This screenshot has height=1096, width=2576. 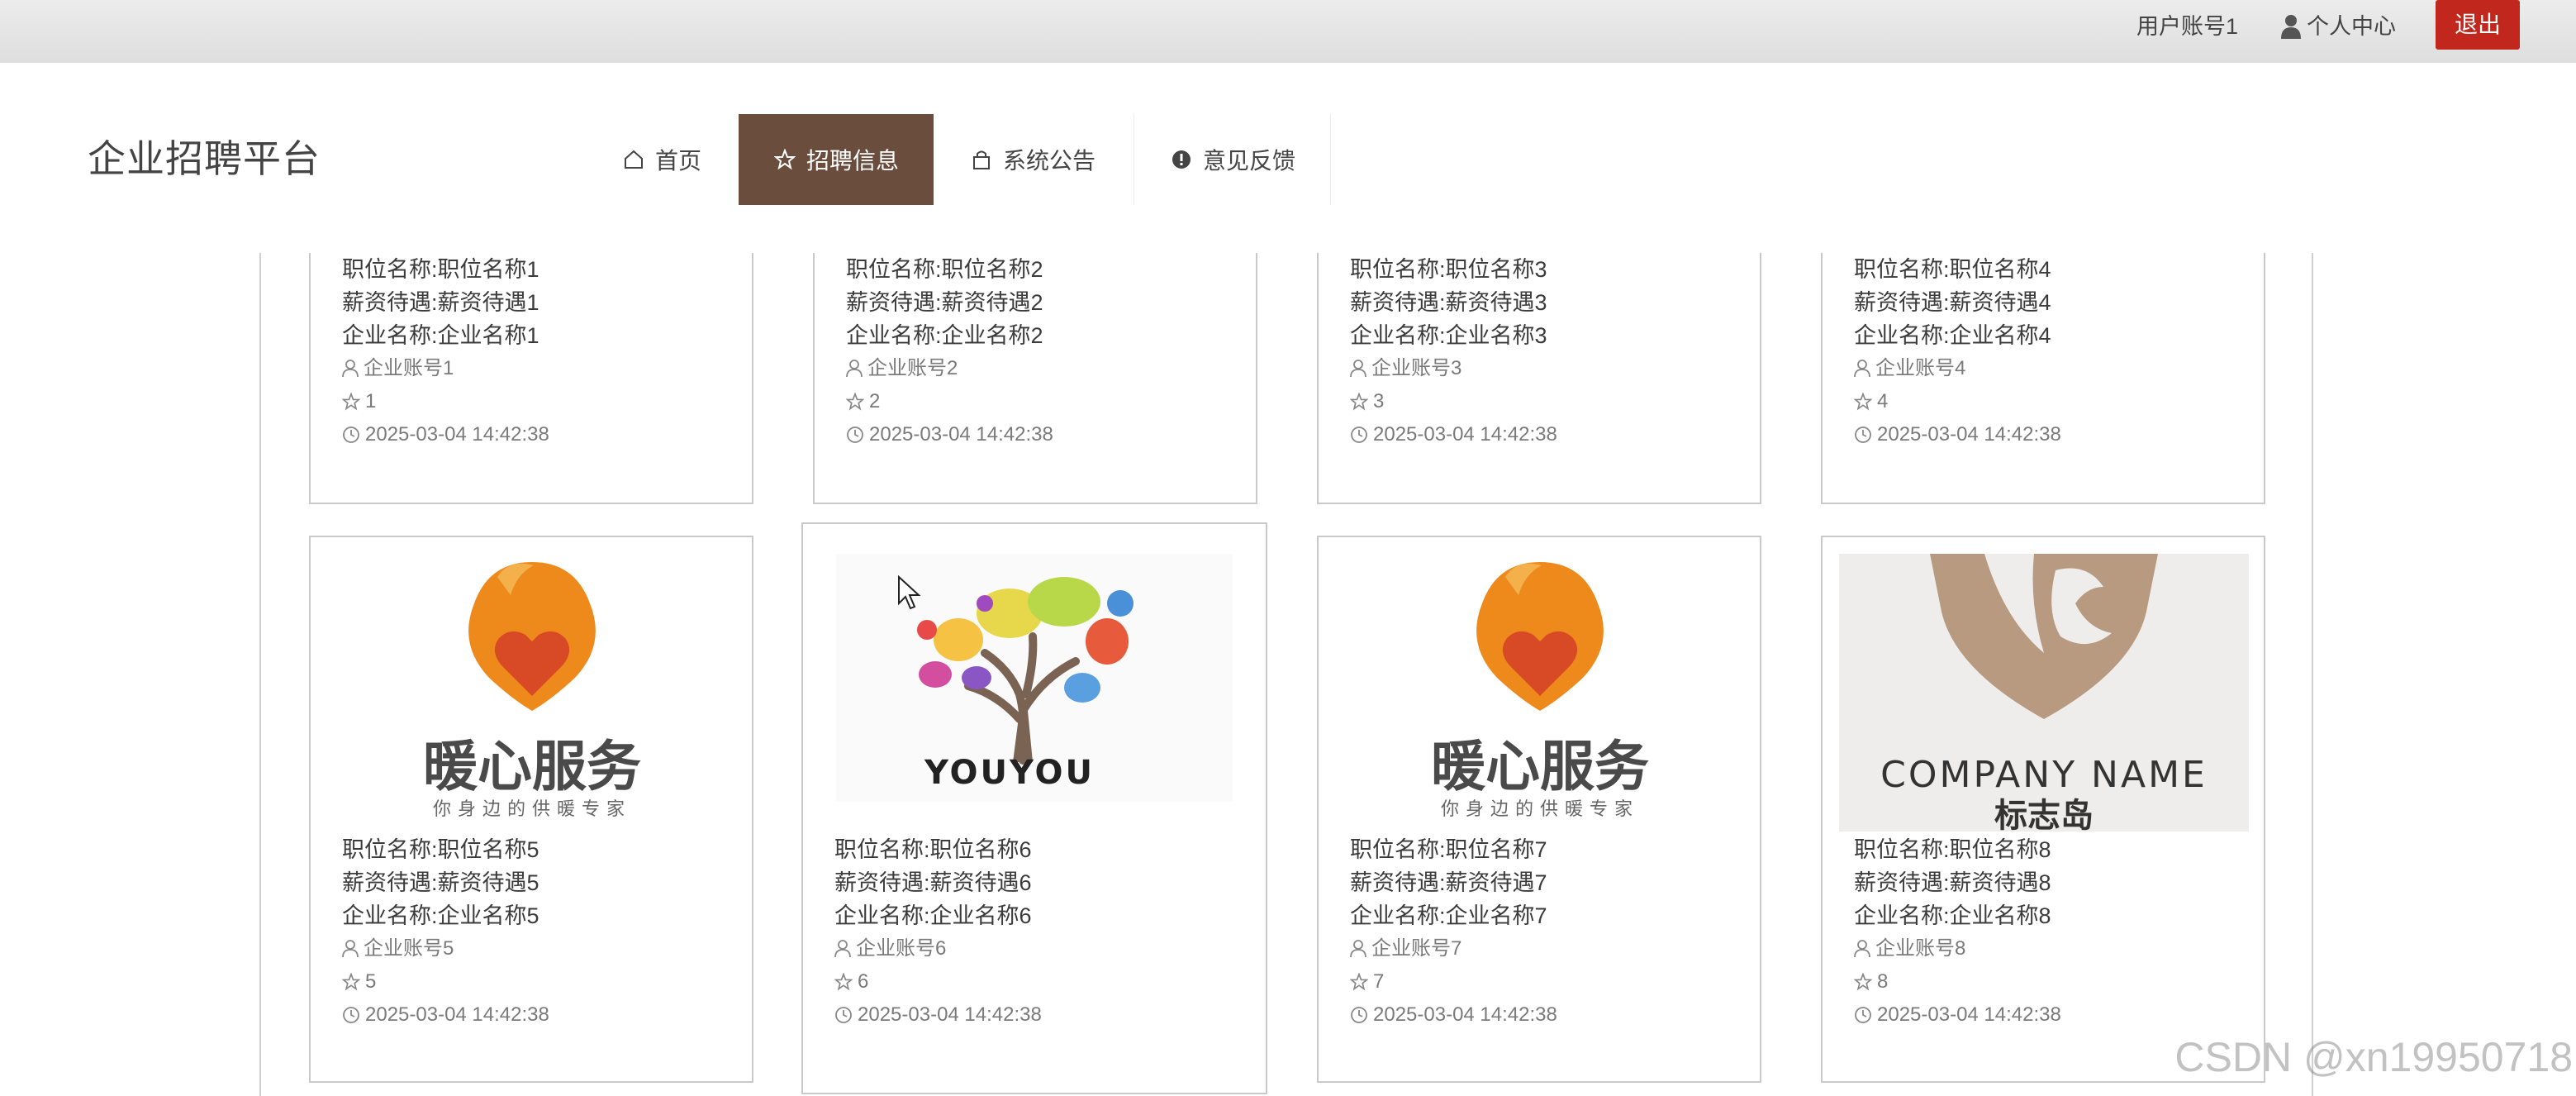 What do you see at coordinates (1952, 849) in the screenshot?
I see `job-title: 职位名称:职位名称8` at bounding box center [1952, 849].